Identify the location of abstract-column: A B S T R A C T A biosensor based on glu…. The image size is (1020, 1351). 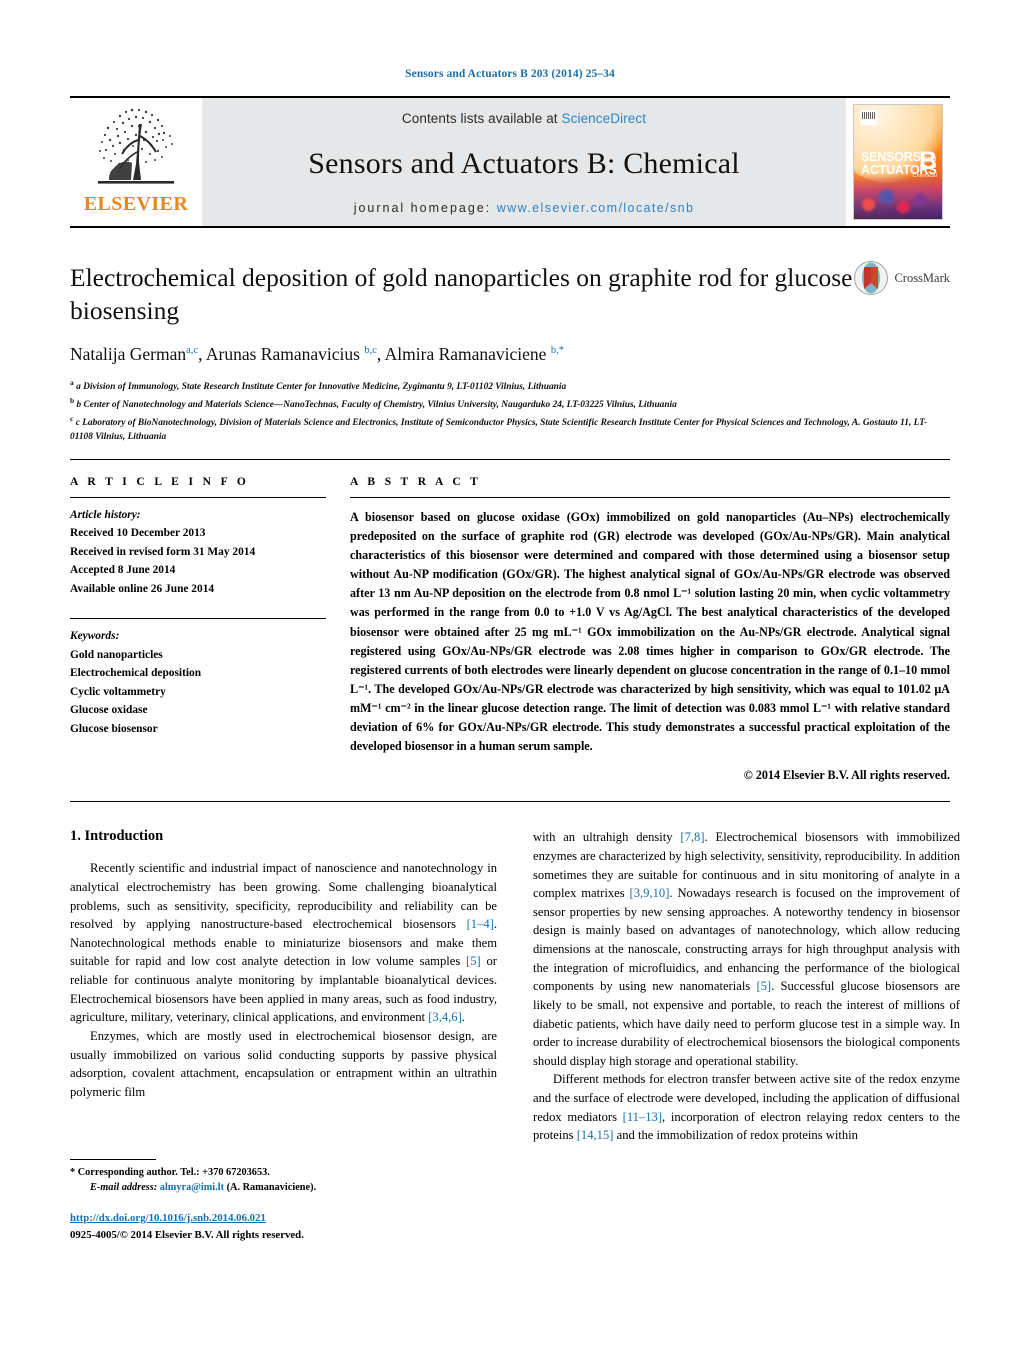
(650, 629).